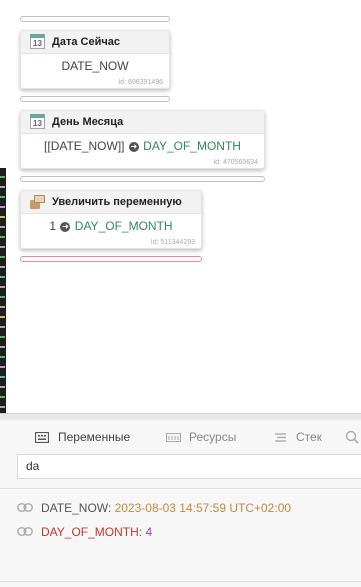 This screenshot has width=361, height=587. I want to click on block-id: Id: 511344293, so click(172, 242).